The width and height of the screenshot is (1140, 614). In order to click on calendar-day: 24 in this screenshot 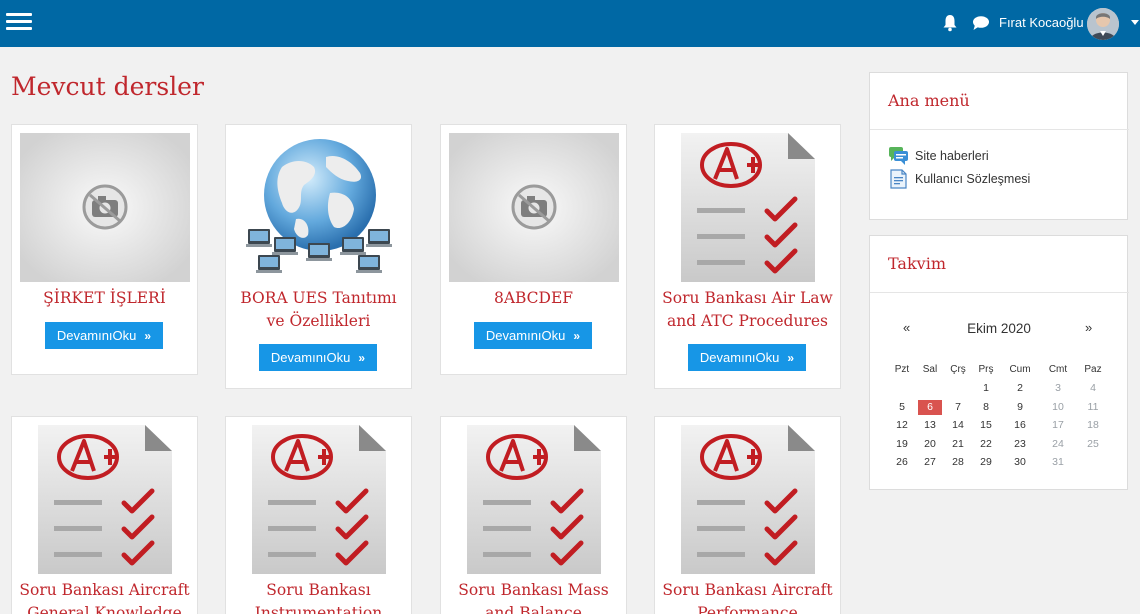, I will do `click(1058, 444)`.